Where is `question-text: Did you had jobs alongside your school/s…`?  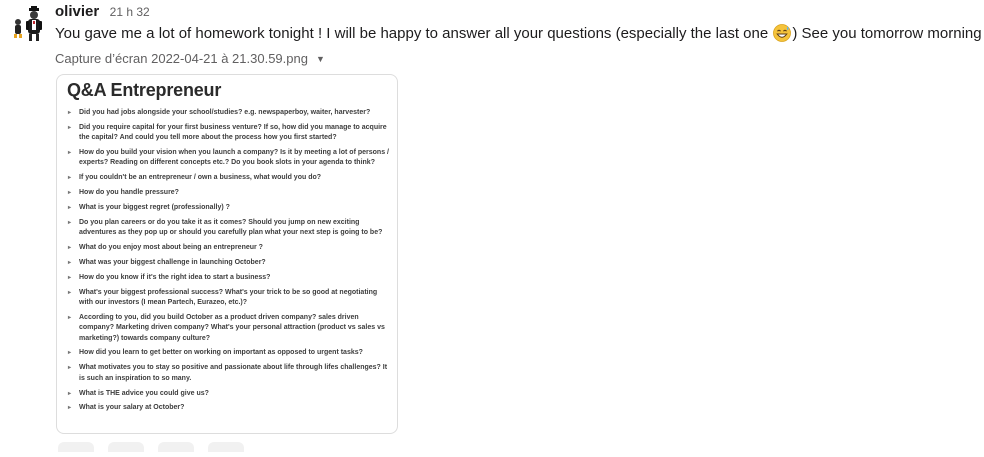 question-text: Did you had jobs alongside your school/s… is located at coordinates (225, 112).